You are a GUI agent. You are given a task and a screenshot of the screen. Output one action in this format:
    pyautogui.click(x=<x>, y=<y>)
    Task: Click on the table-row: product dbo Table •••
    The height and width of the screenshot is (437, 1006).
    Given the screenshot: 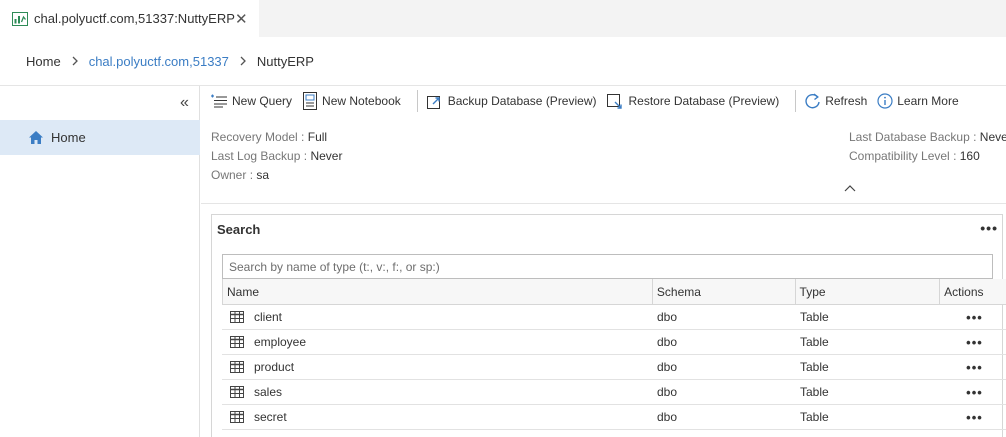 What is the action you would take?
    pyautogui.click(x=614, y=367)
    